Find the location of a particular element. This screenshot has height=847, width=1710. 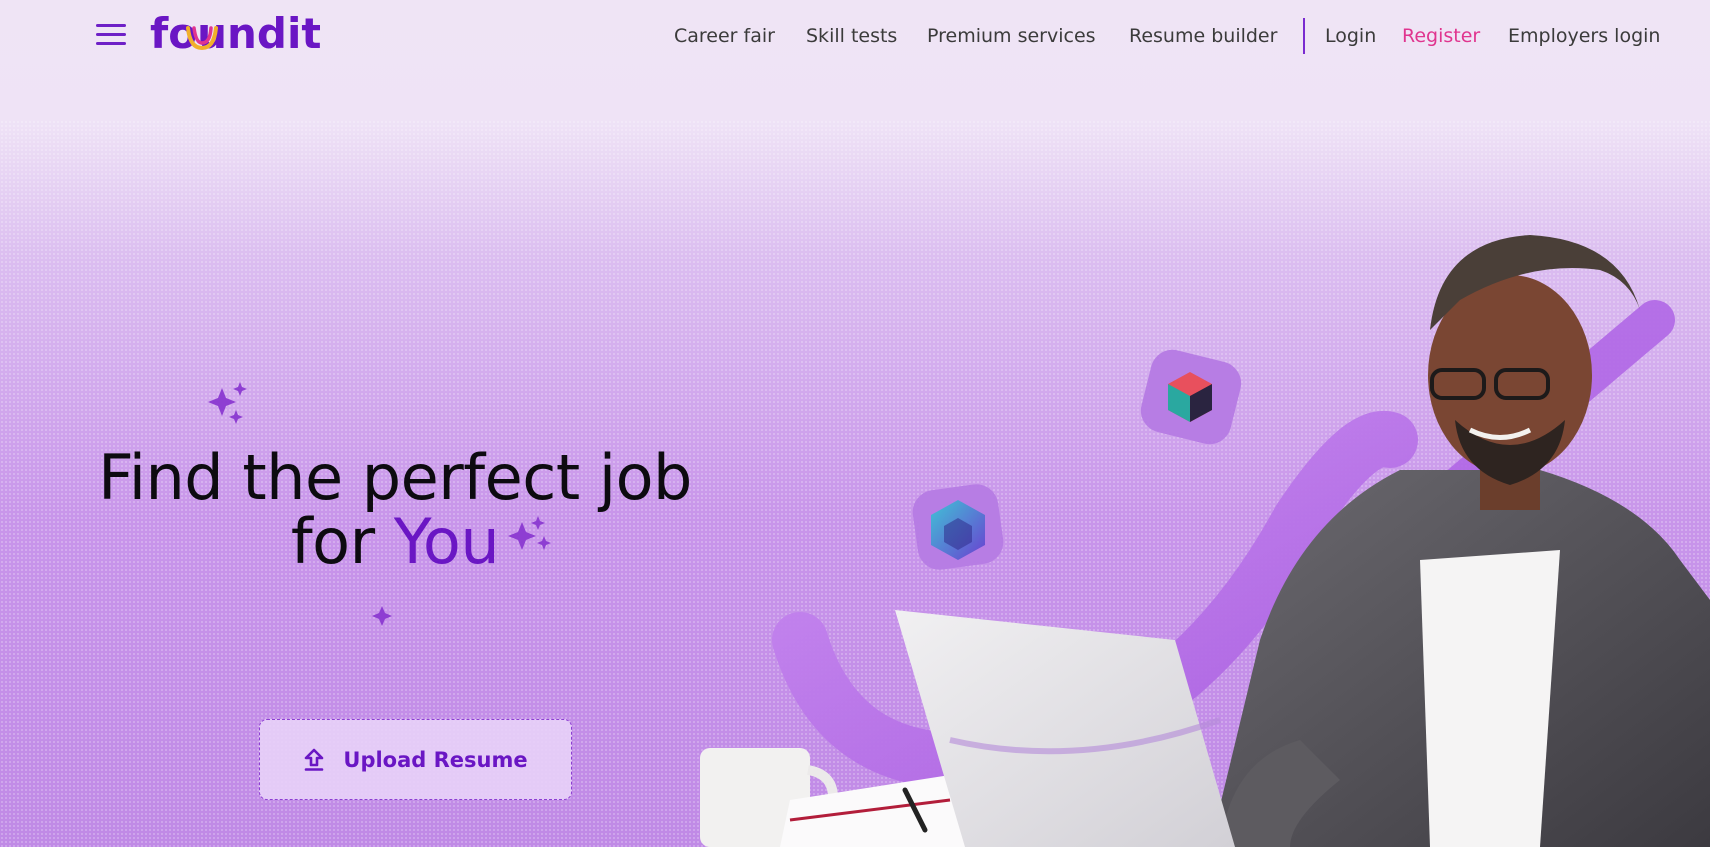

nav-divider is located at coordinates (1304, 36).